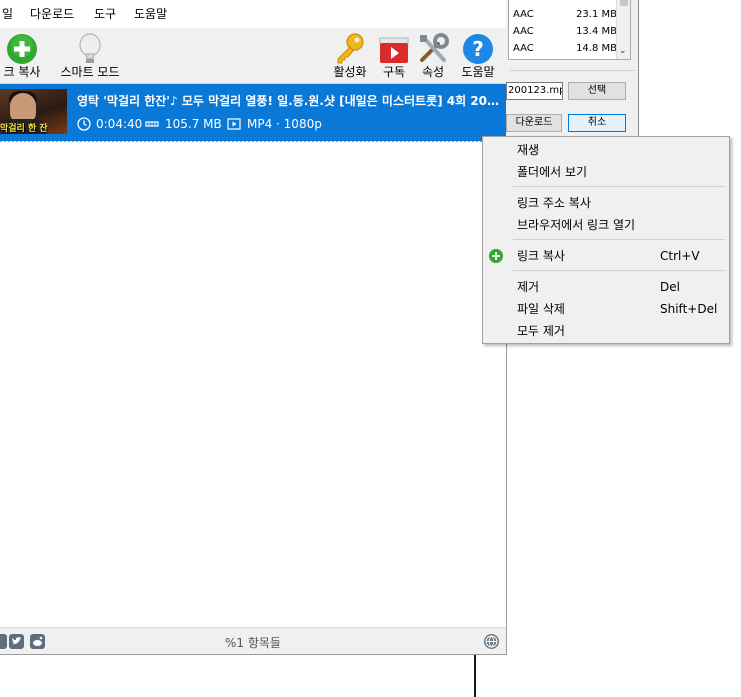  Describe the element at coordinates (565, 15) in the screenshot. I see `format-row: AAC 23.1 MB` at that location.